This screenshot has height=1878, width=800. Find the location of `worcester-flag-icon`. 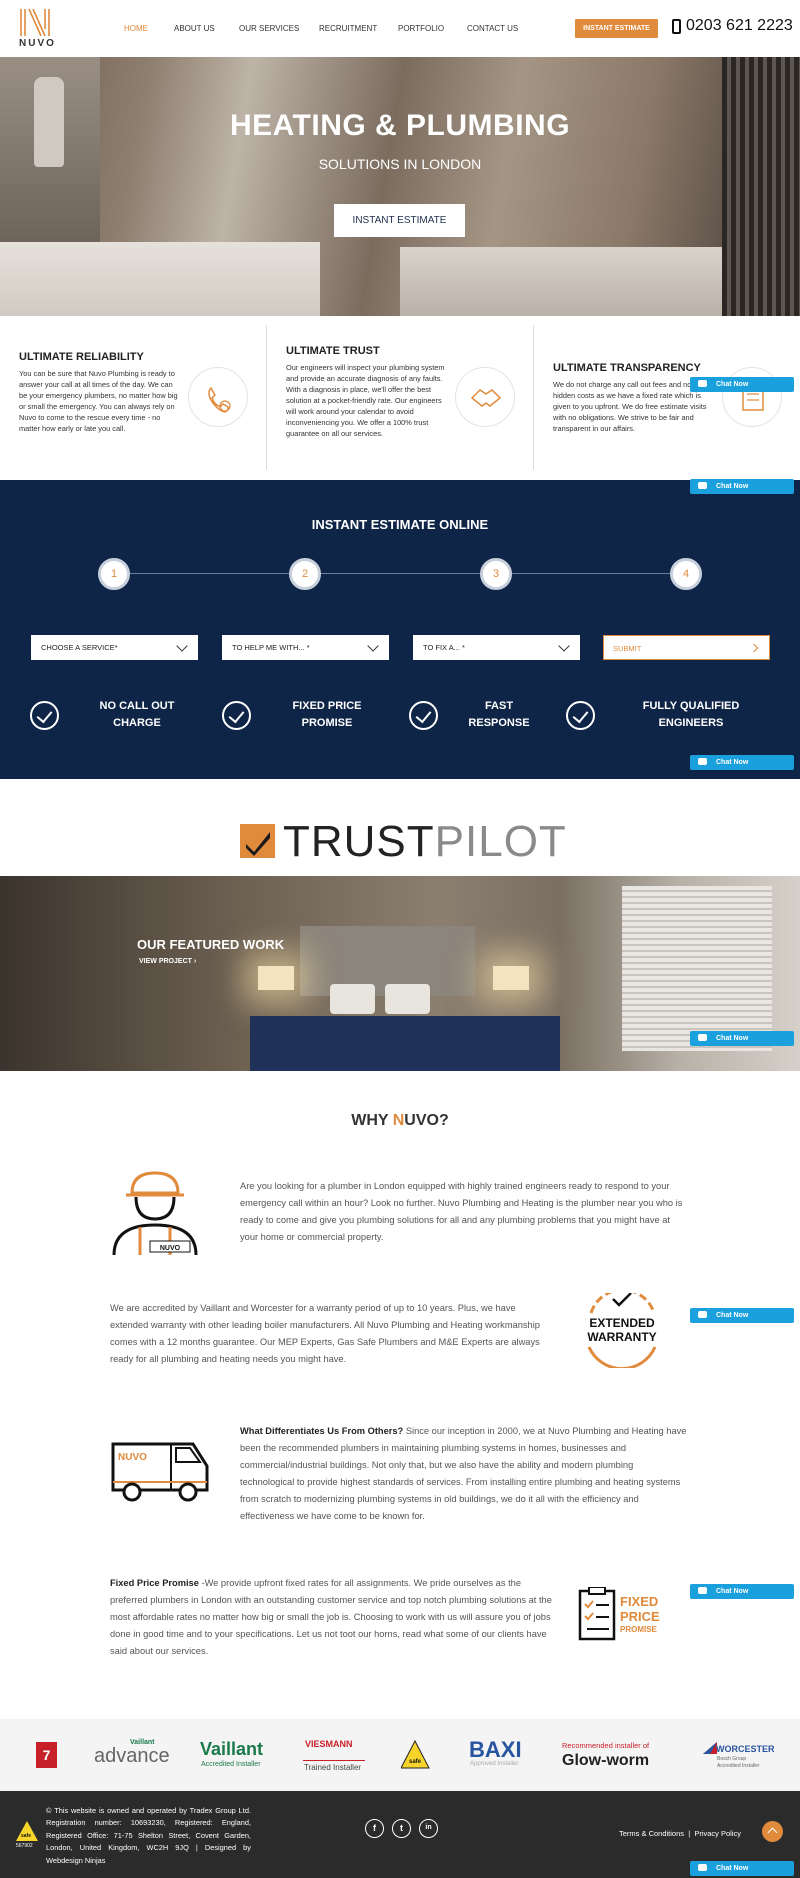

worcester-flag-icon is located at coordinates (710, 1748).